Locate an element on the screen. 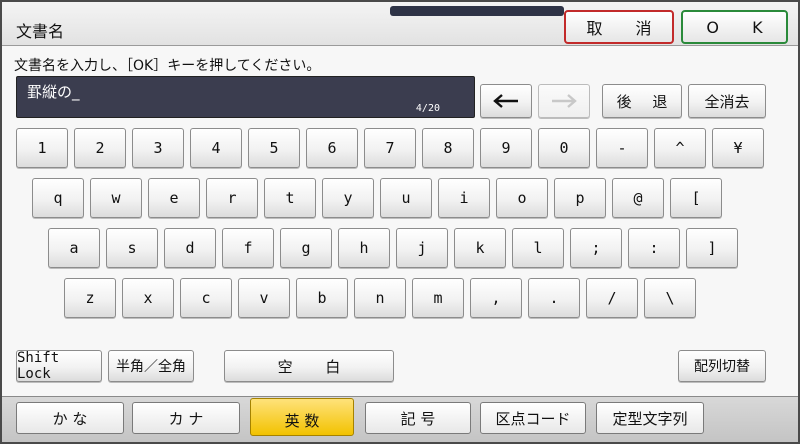  key-row4-9: / is located at coordinates (612, 298).